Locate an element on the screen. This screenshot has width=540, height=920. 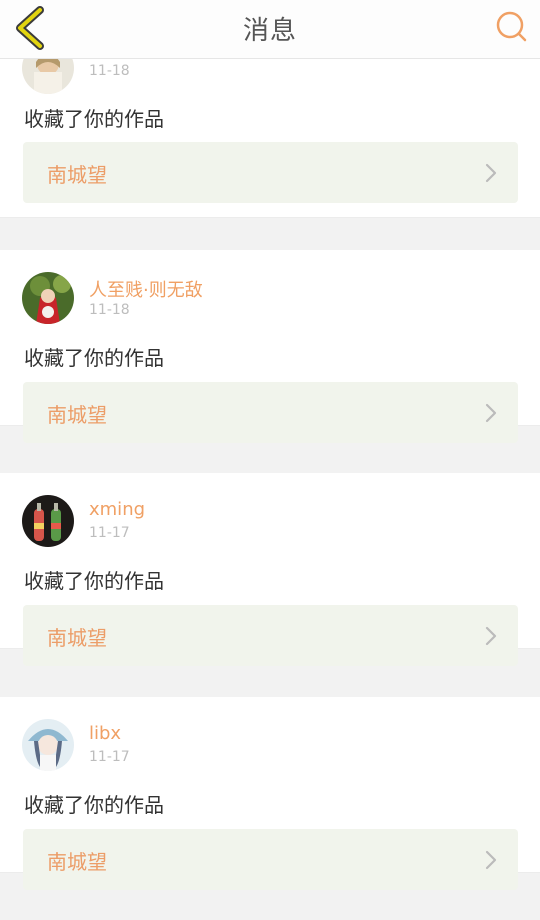
page-title: 消息 is located at coordinates (269, 31).